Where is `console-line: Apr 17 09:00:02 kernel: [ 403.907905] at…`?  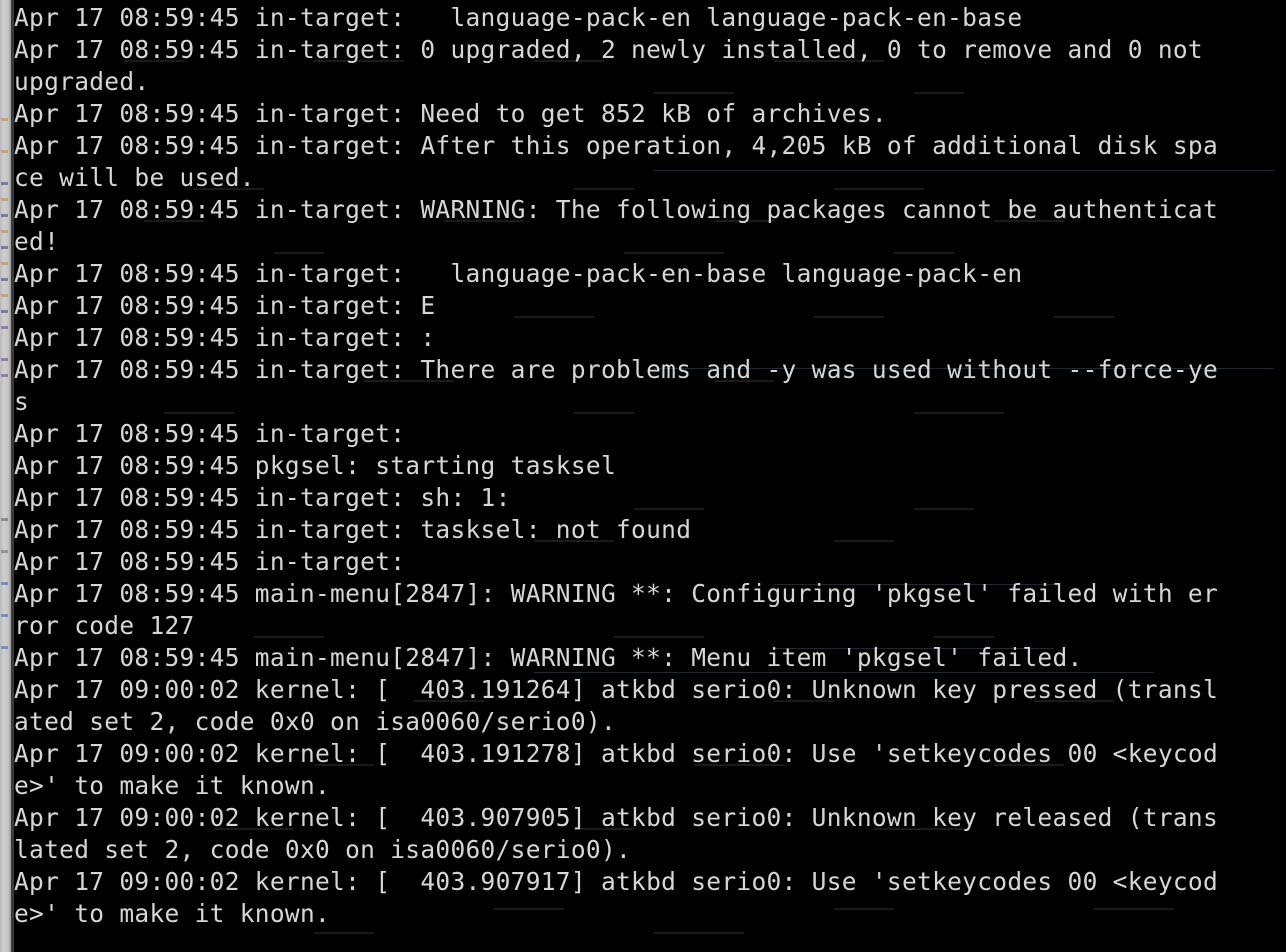
console-line: Apr 17 09:00:02 kernel: [ 403.907905] at… is located at coordinates (616, 817).